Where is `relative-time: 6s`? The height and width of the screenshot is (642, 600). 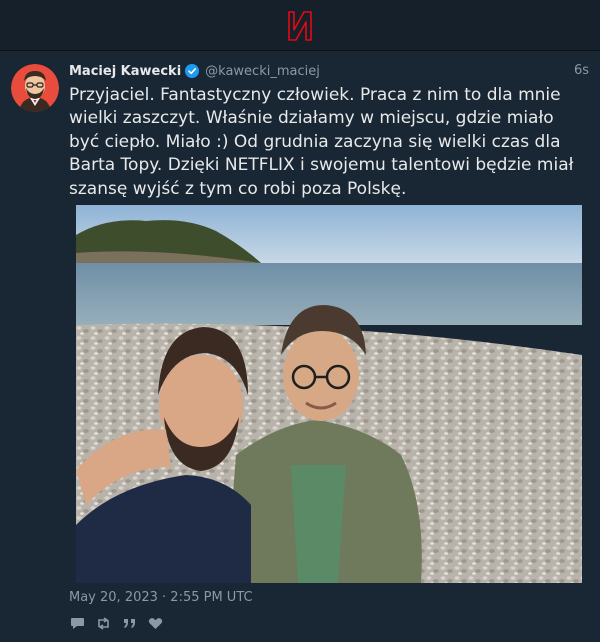 relative-time: 6s is located at coordinates (581, 71).